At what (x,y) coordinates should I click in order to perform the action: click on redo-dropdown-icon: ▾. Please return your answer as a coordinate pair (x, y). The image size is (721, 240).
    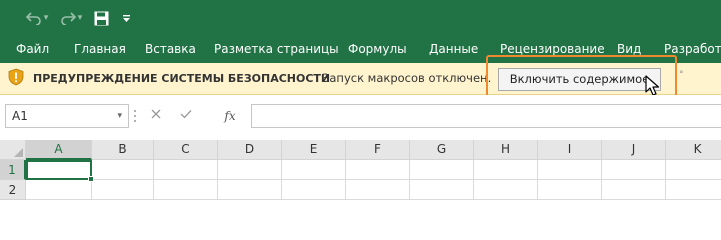
    Looking at the image, I should click on (80, 17).